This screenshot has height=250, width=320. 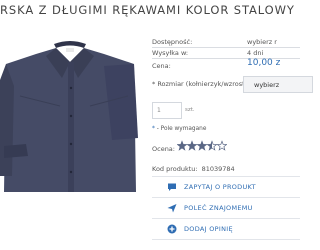 I want to click on quantity-unit: szt., so click(x=190, y=110).